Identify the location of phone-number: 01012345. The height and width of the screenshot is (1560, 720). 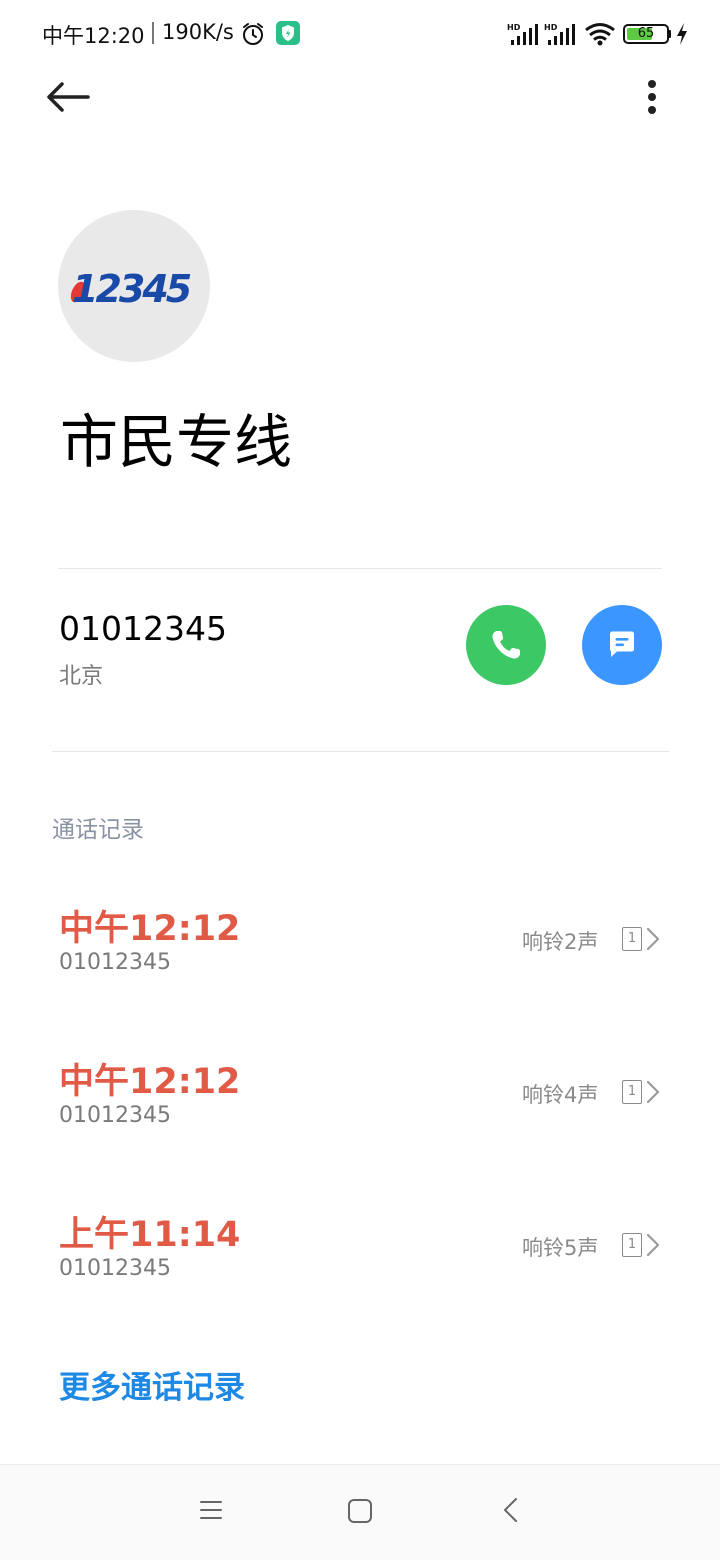
(143, 628).